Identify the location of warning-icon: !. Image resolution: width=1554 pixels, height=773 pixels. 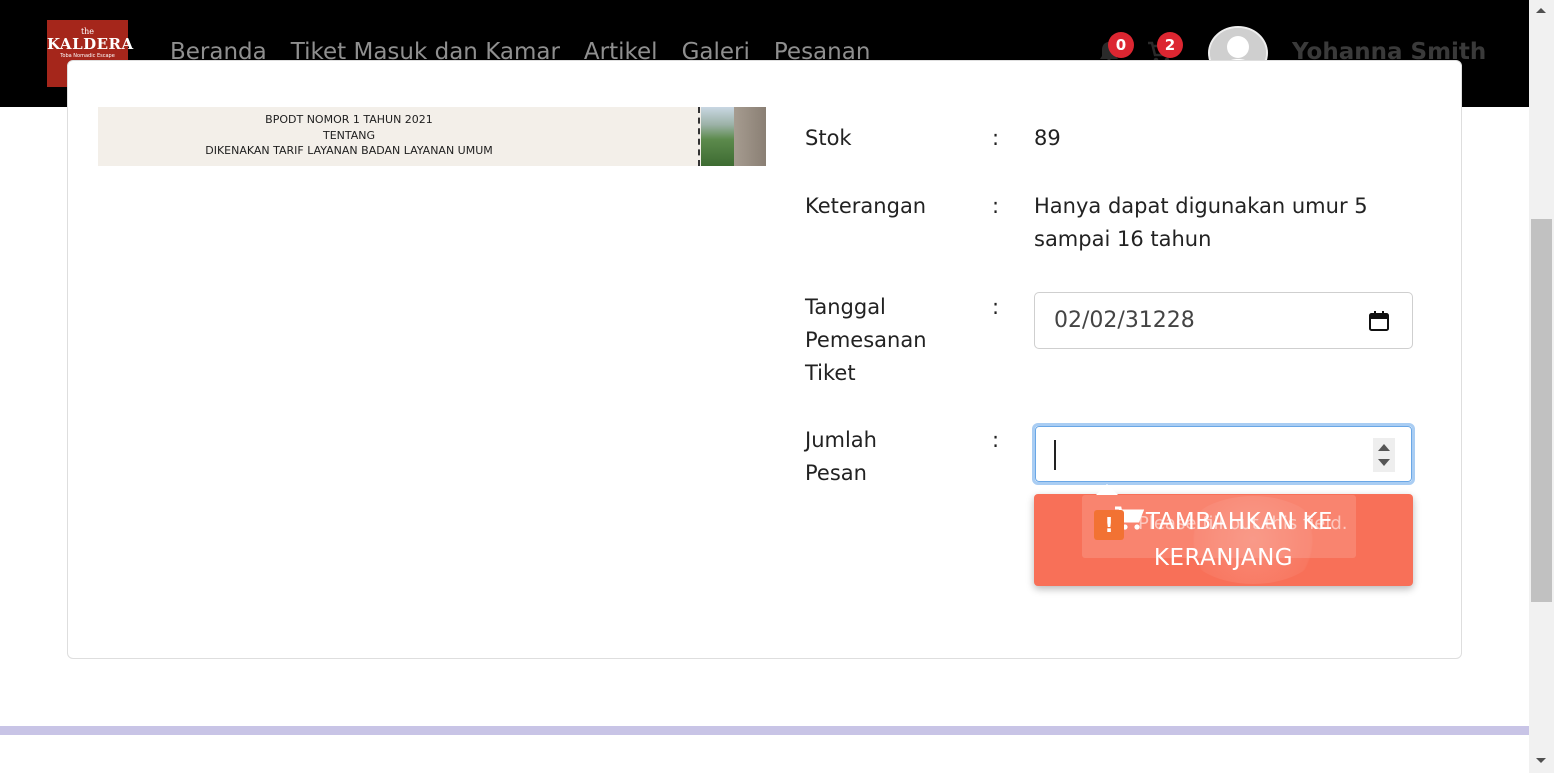
(1109, 525).